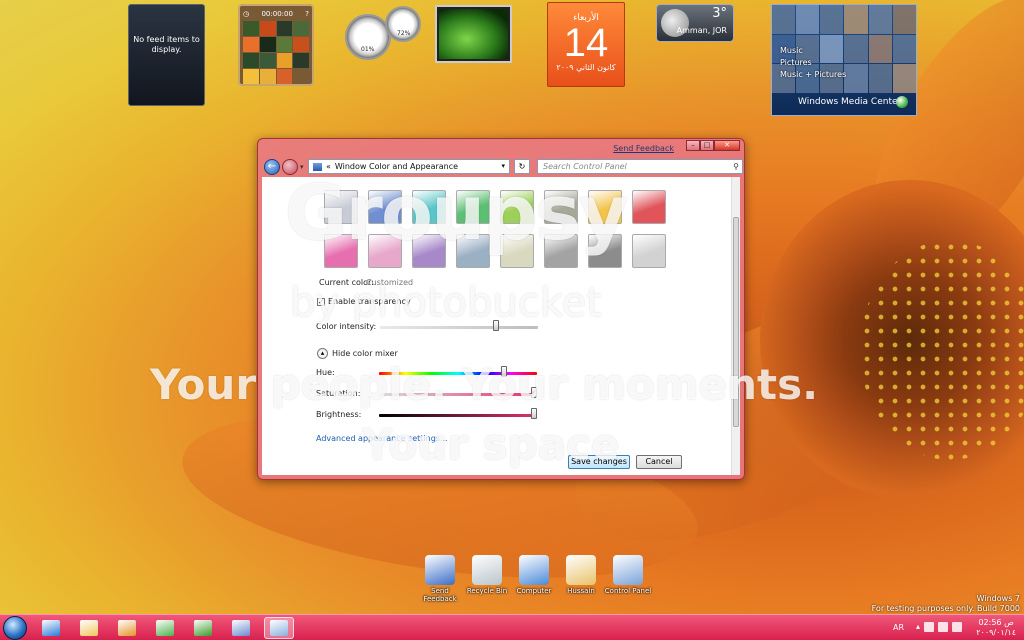 The width and height of the screenshot is (1024, 640). Describe the element at coordinates (957, 627) in the screenshot. I see `volume-icon` at that location.